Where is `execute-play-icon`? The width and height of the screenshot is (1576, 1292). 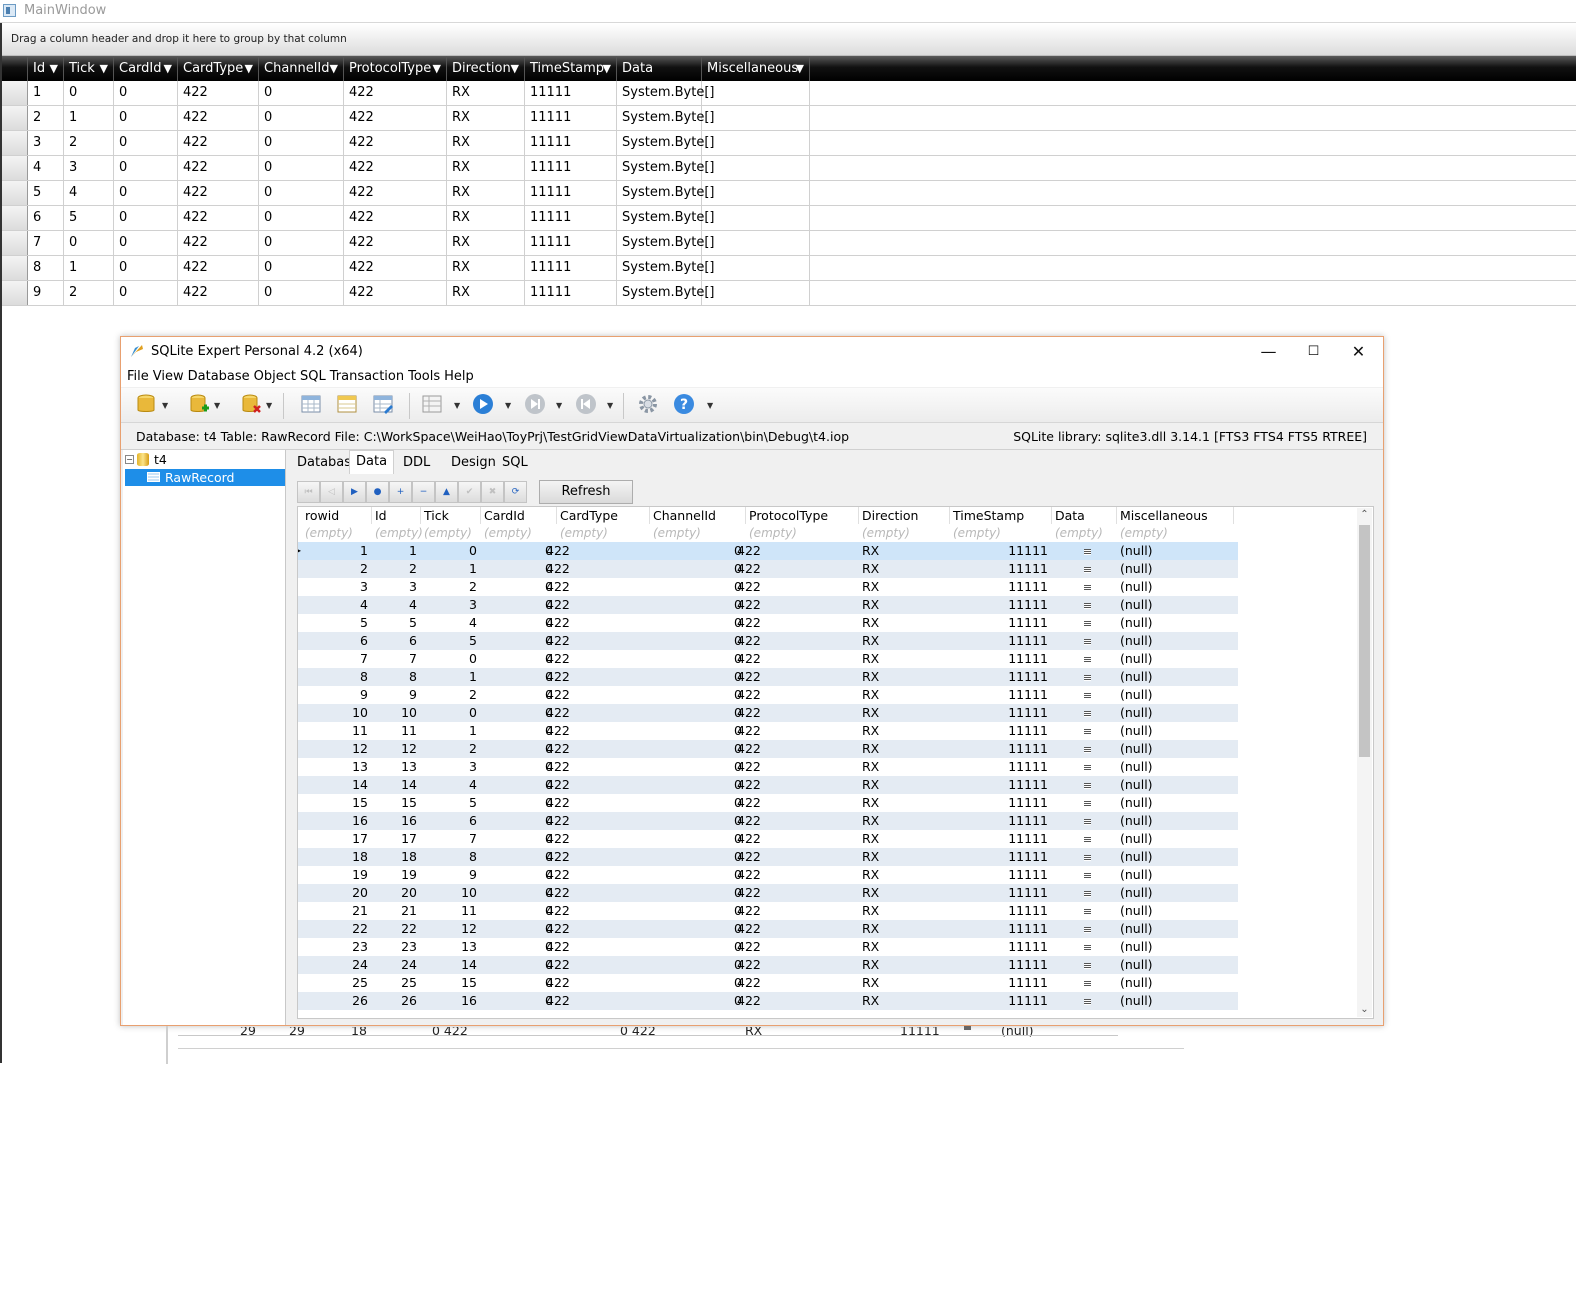 execute-play-icon is located at coordinates (483, 404).